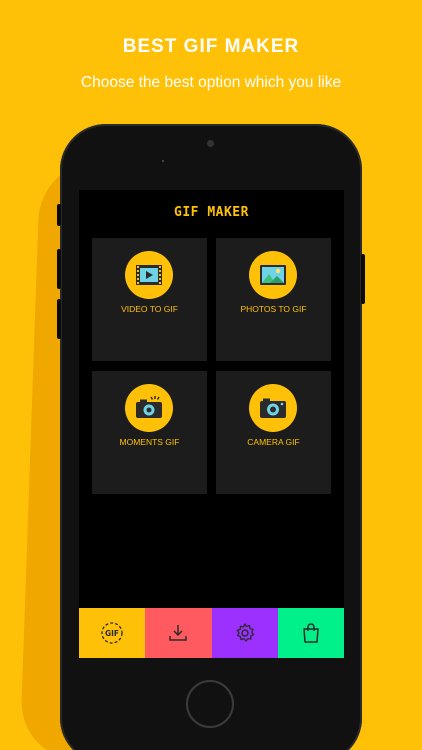 The height and width of the screenshot is (750, 422). I want to click on video-to-gif-tile: VIDEO TO GIF, so click(149, 299).